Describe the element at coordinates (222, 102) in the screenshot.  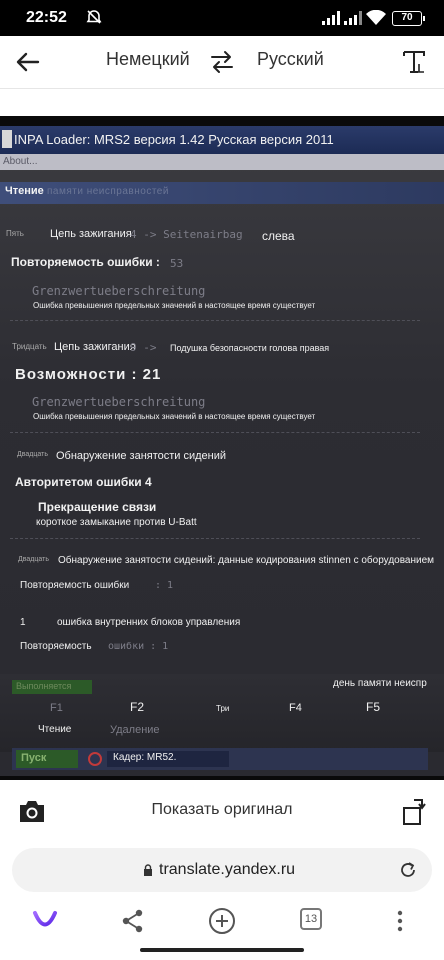
I see `header-spacer` at that location.